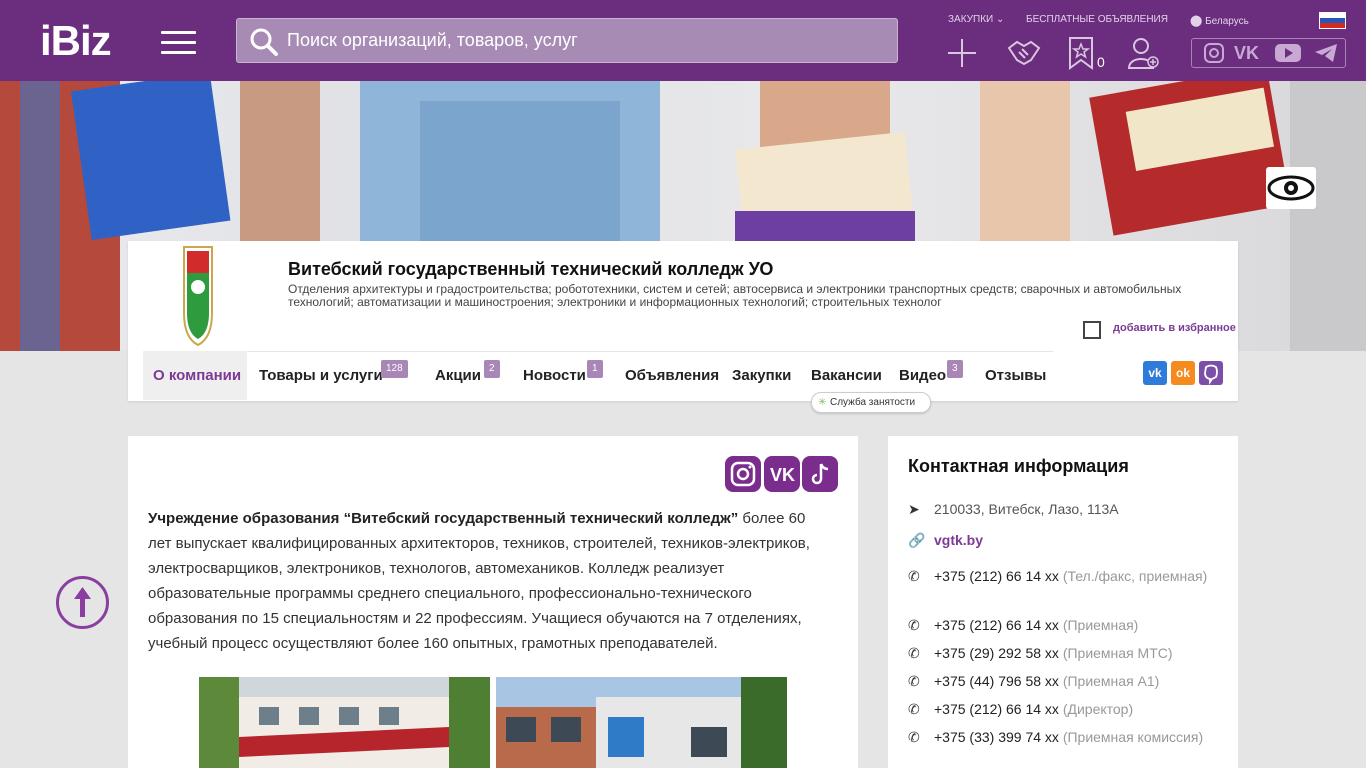 This screenshot has width=1366, height=768. What do you see at coordinates (996, 737) in the screenshot?
I see `phone-number: +375 (33) 399 74 xx` at bounding box center [996, 737].